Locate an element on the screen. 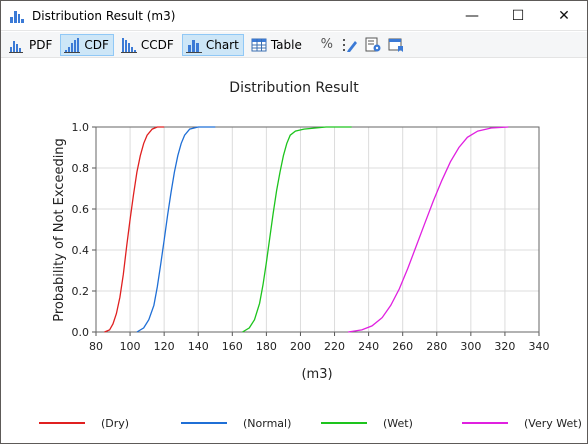  pdf-chart-icon is located at coordinates (16, 46).